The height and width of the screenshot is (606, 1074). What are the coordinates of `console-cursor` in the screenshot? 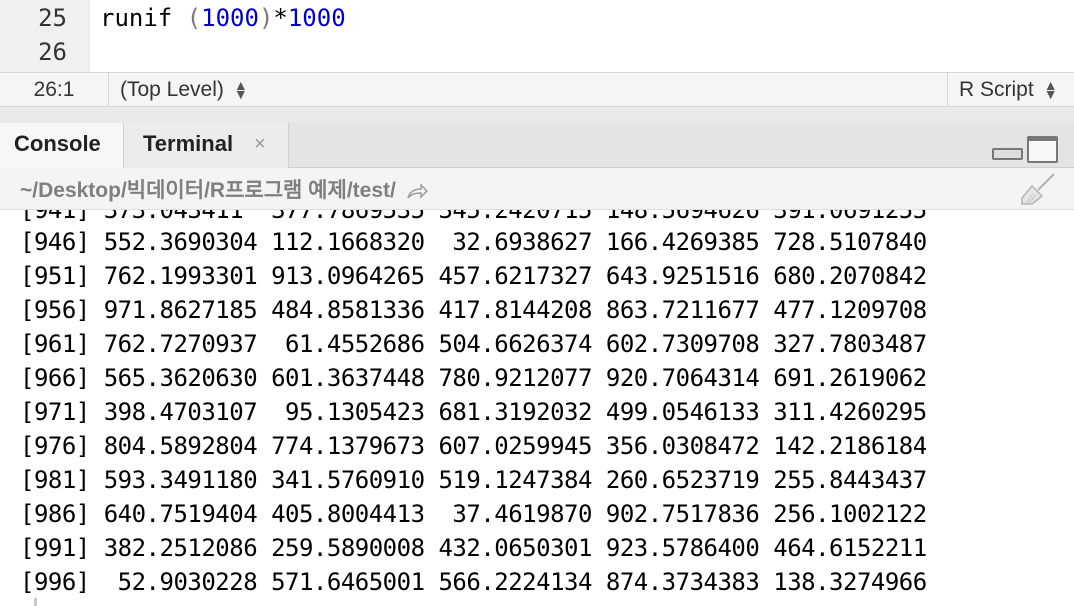 It's located at (35, 602).